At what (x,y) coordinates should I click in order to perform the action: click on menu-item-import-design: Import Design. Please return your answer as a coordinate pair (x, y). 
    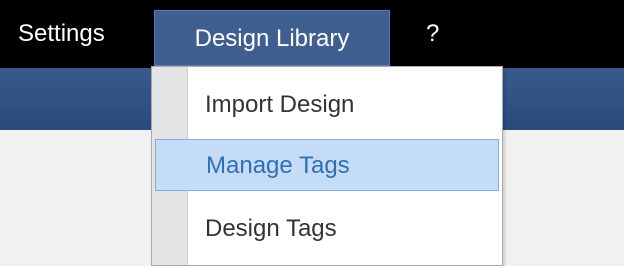
    Looking at the image, I should click on (326, 105).